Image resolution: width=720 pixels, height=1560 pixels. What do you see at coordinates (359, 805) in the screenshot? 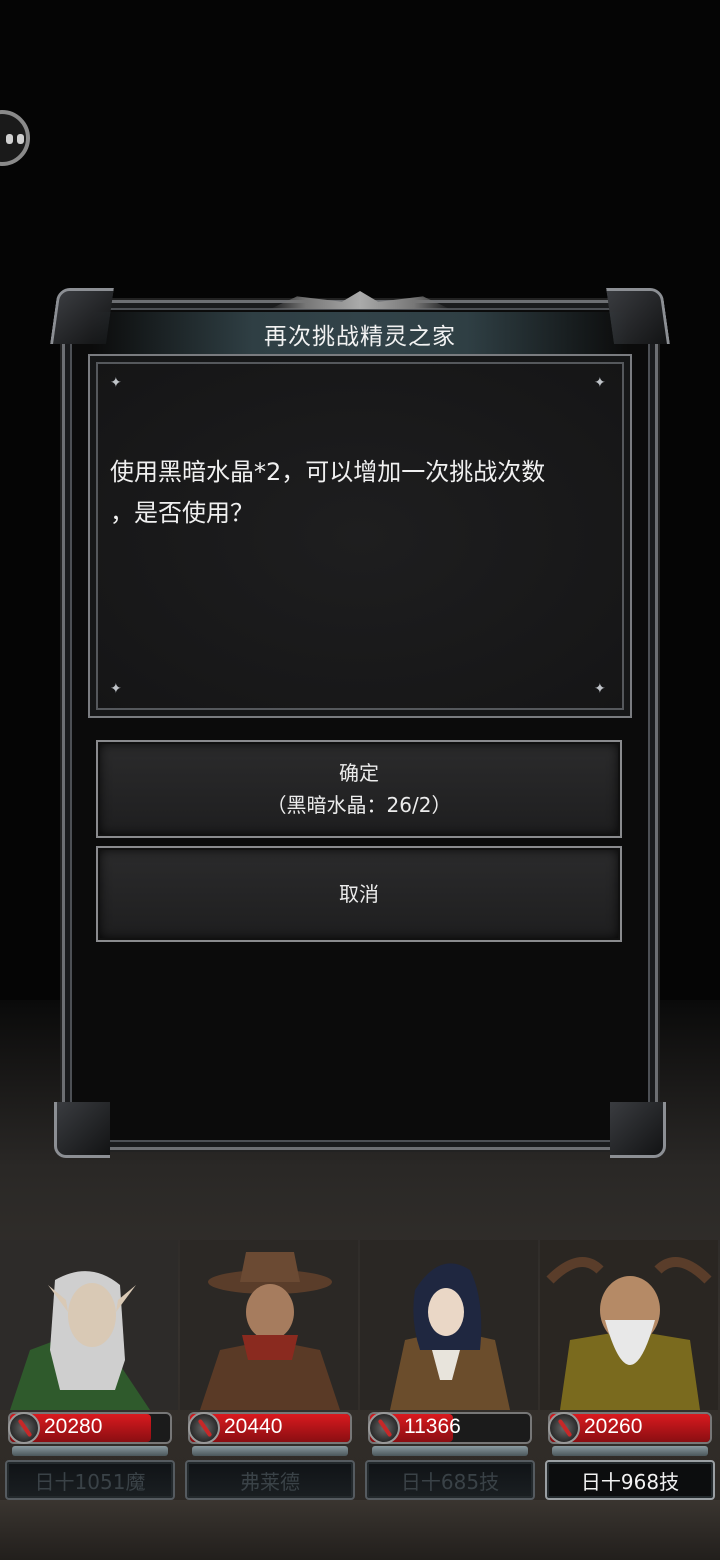
I see `confirm-cost: （黑暗水晶：26/2）` at bounding box center [359, 805].